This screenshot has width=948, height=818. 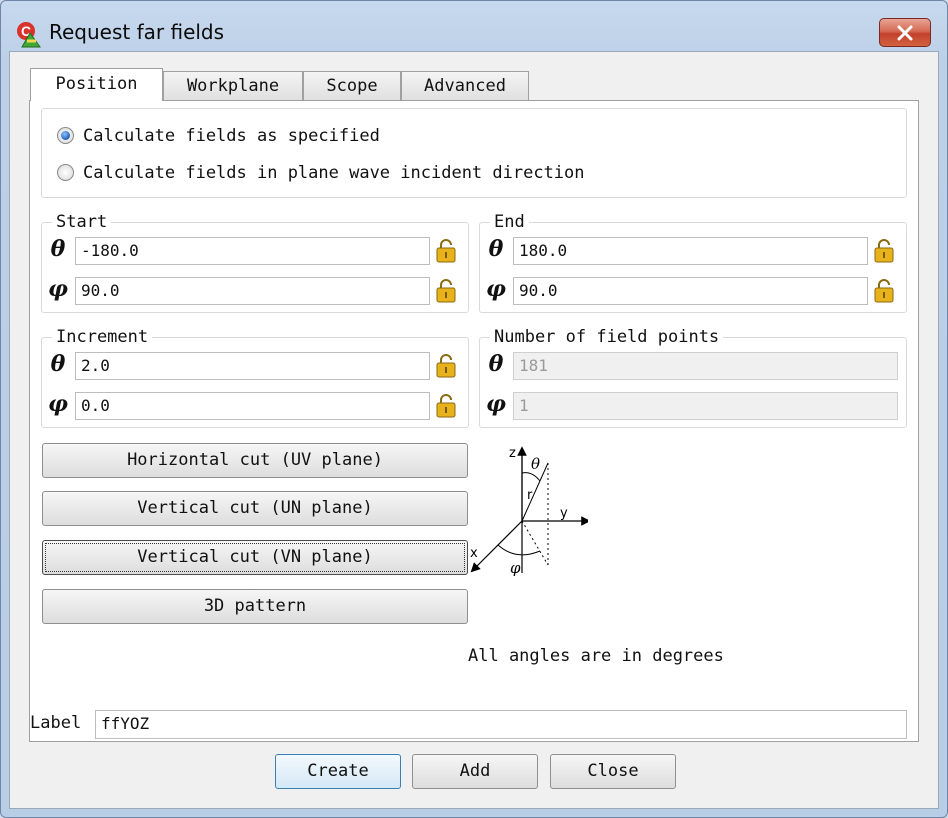 What do you see at coordinates (512, 453) in the screenshot?
I see `z-axis-label: z` at bounding box center [512, 453].